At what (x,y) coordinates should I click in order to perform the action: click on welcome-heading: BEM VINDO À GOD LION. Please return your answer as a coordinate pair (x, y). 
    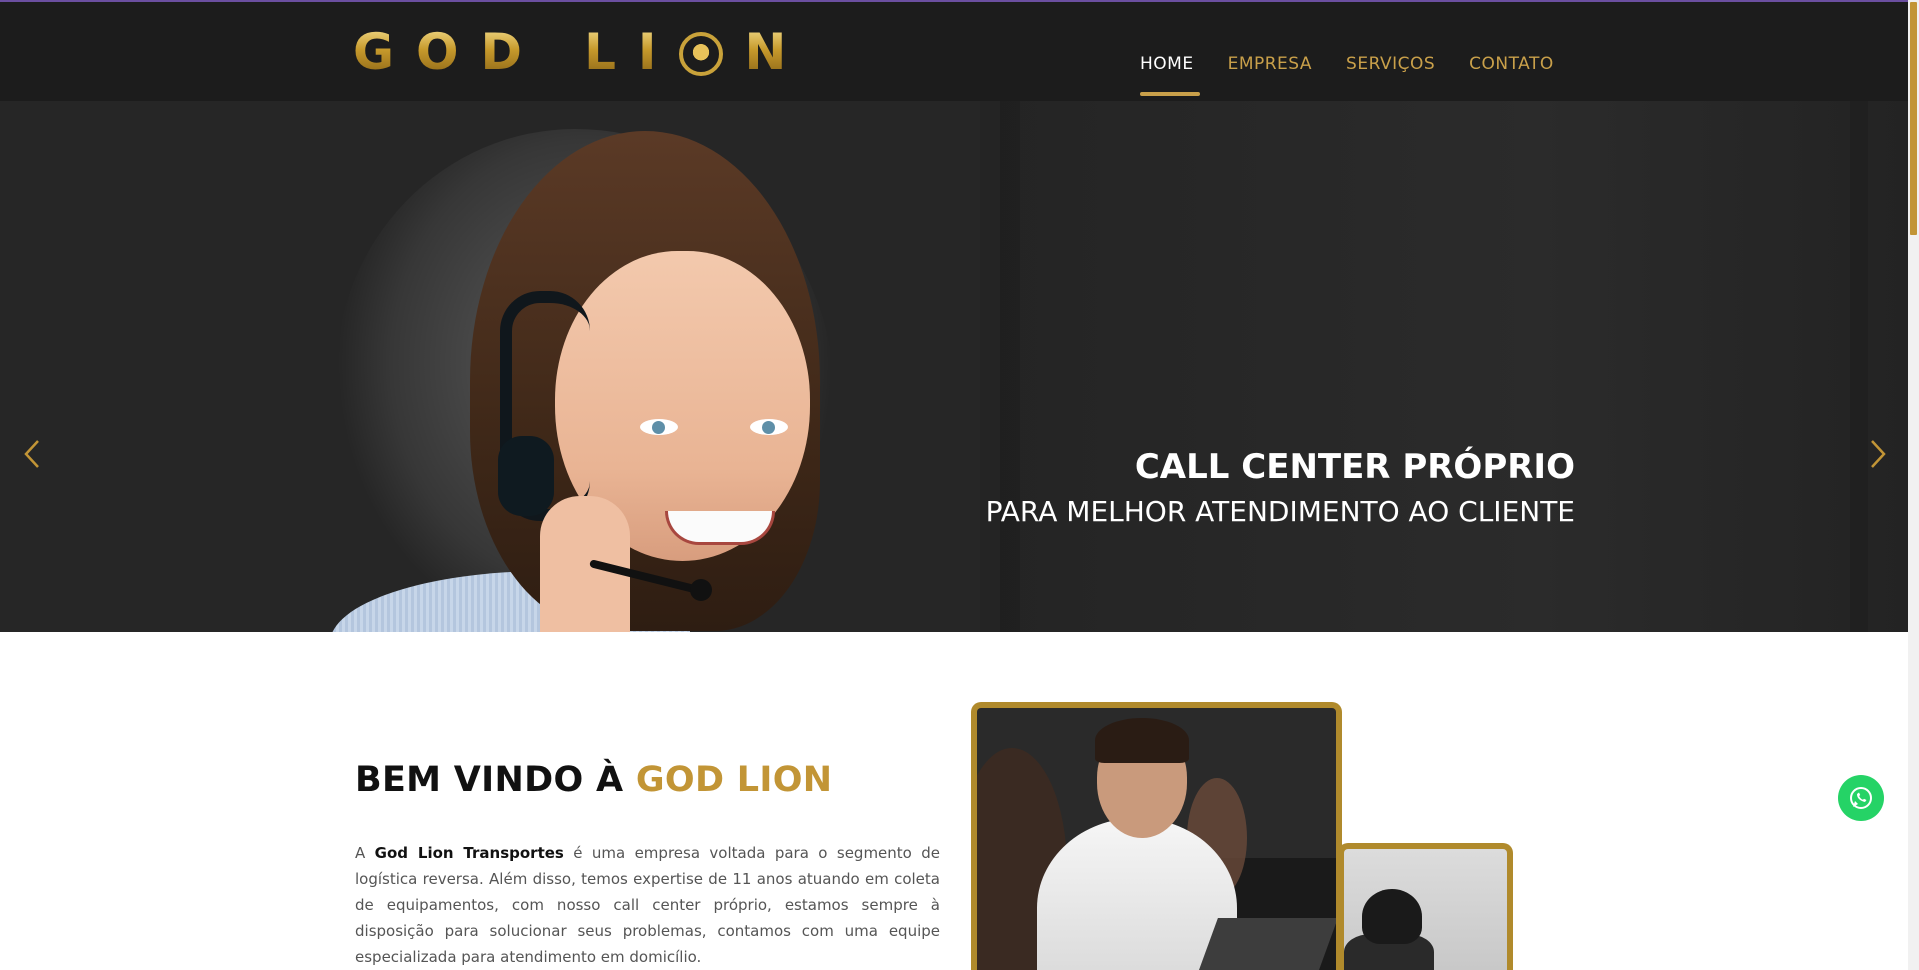
    Looking at the image, I should click on (594, 780).